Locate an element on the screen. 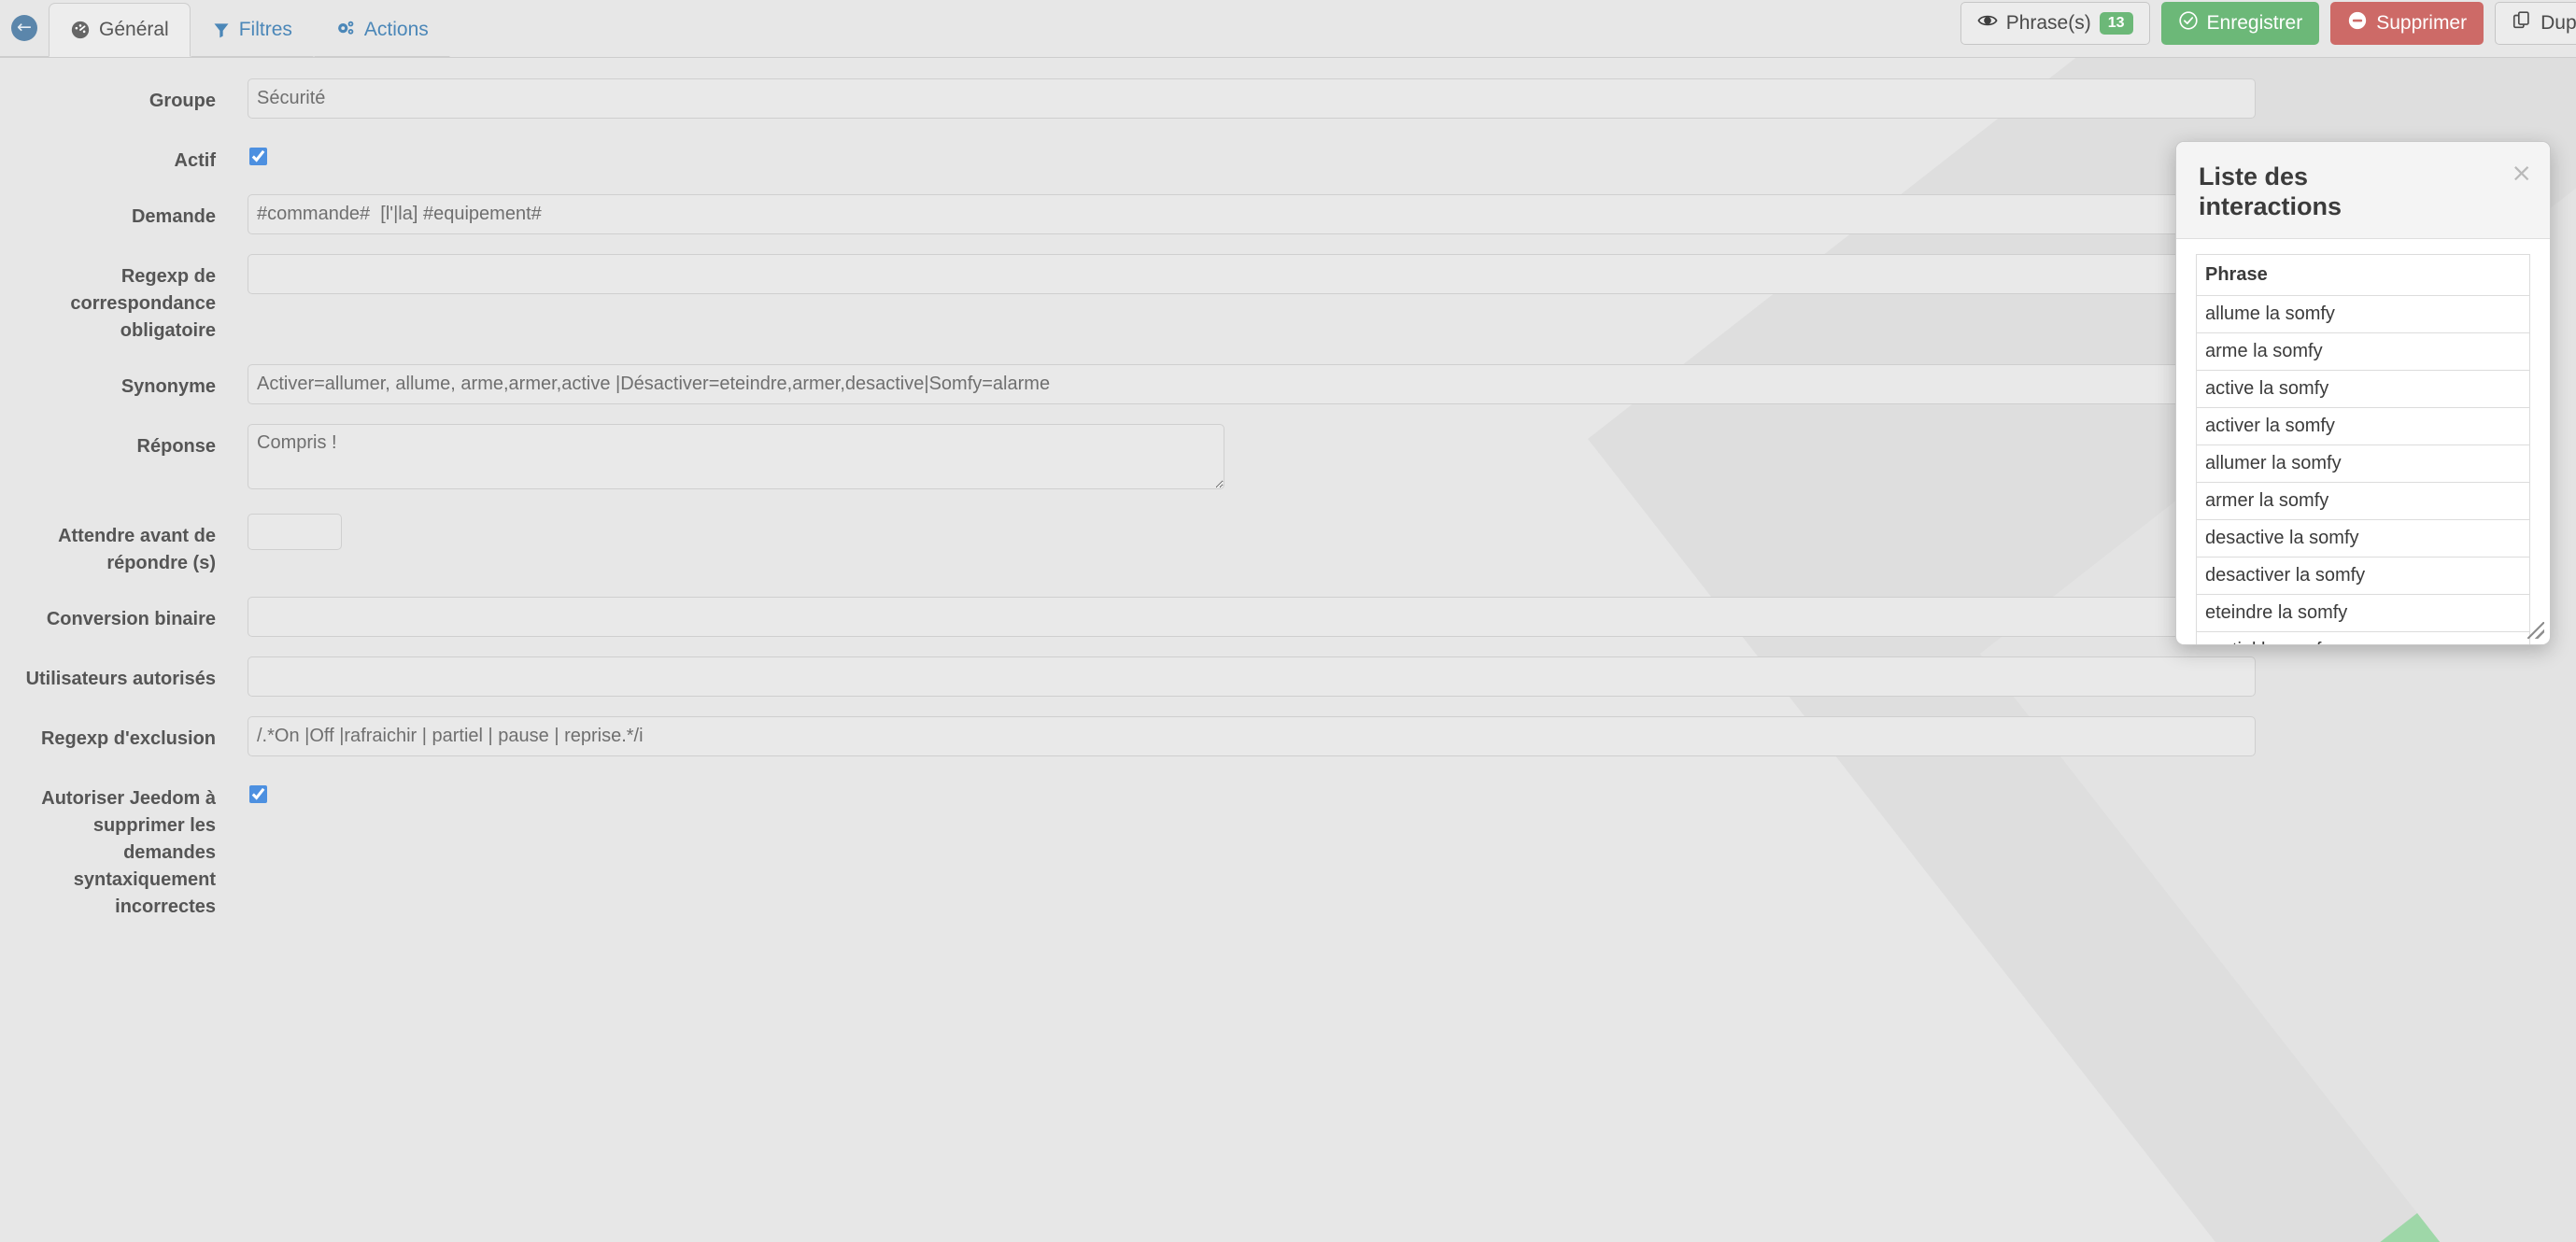 The height and width of the screenshot is (1242, 2576). actif-checkbox is located at coordinates (258, 156).